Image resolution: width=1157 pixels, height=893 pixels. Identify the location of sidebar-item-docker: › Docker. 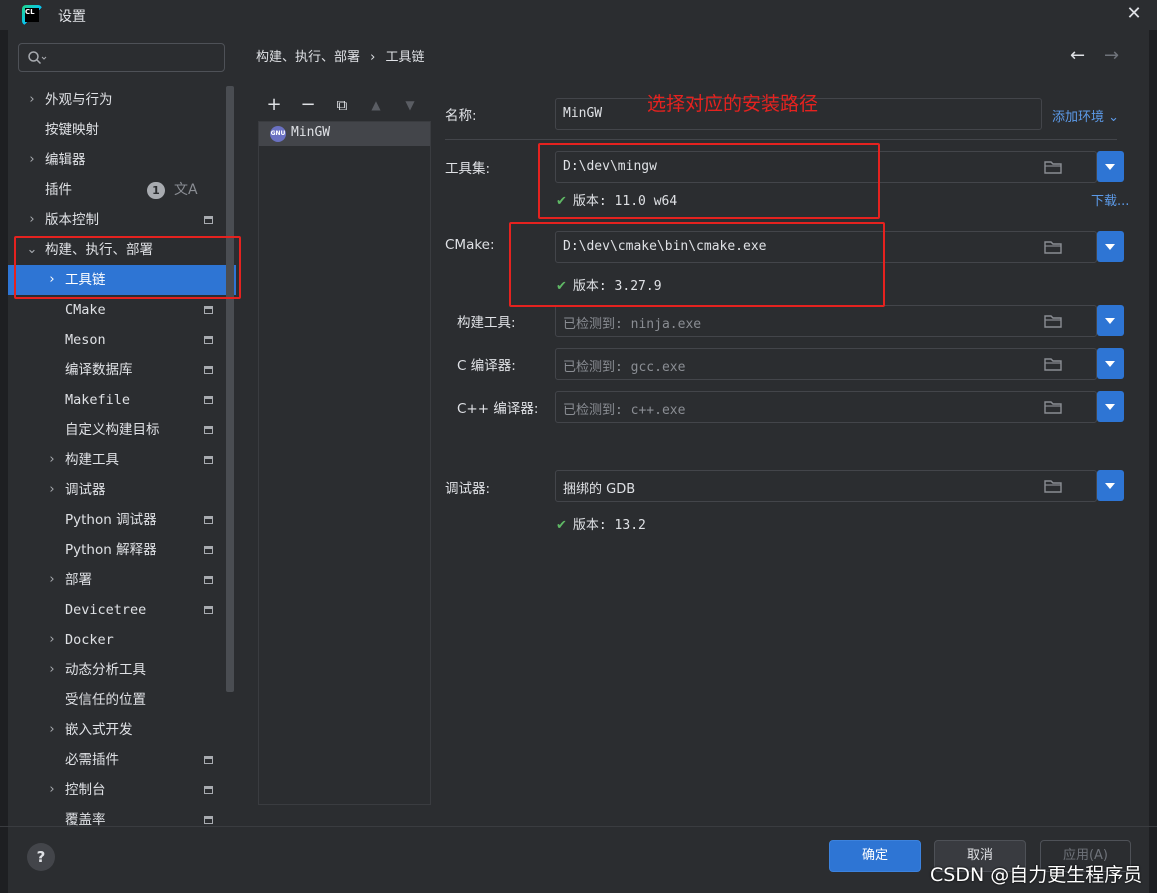
(122, 640).